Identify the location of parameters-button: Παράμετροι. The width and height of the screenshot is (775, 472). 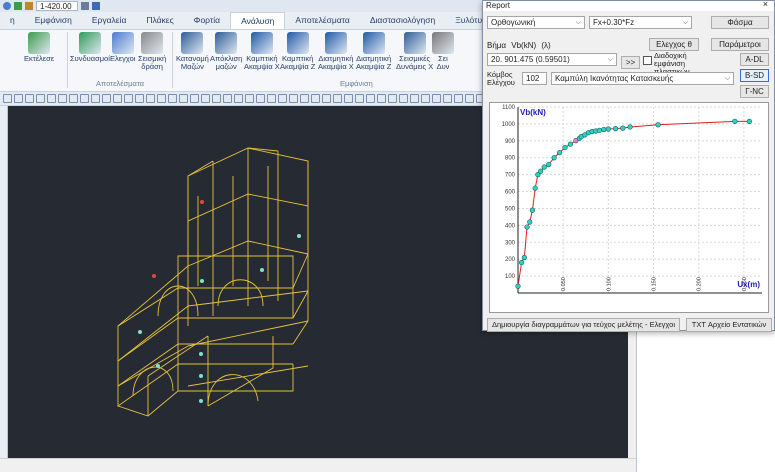
(740, 44).